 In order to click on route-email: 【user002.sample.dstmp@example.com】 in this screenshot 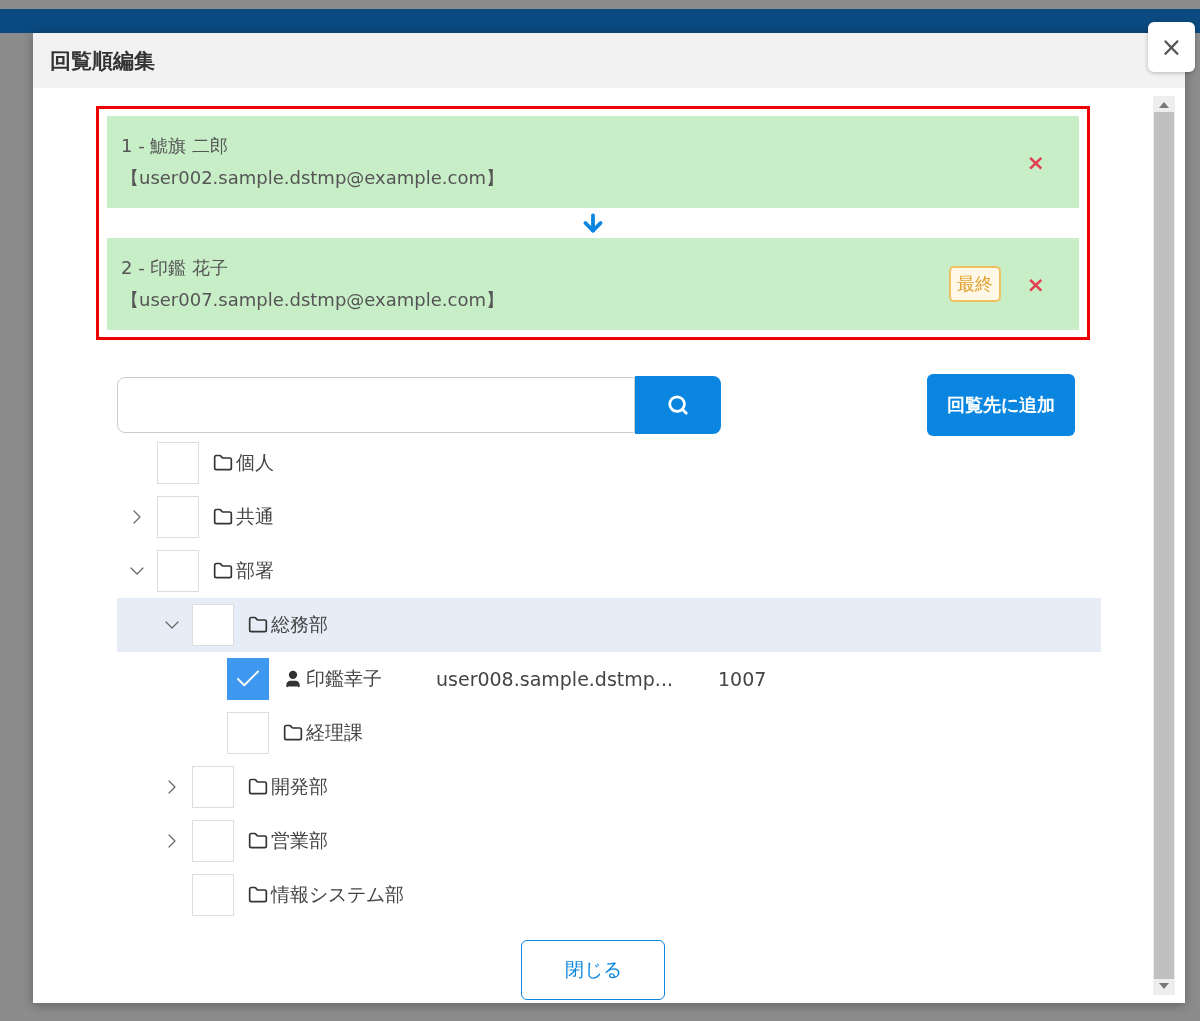, I will do `click(313, 178)`.